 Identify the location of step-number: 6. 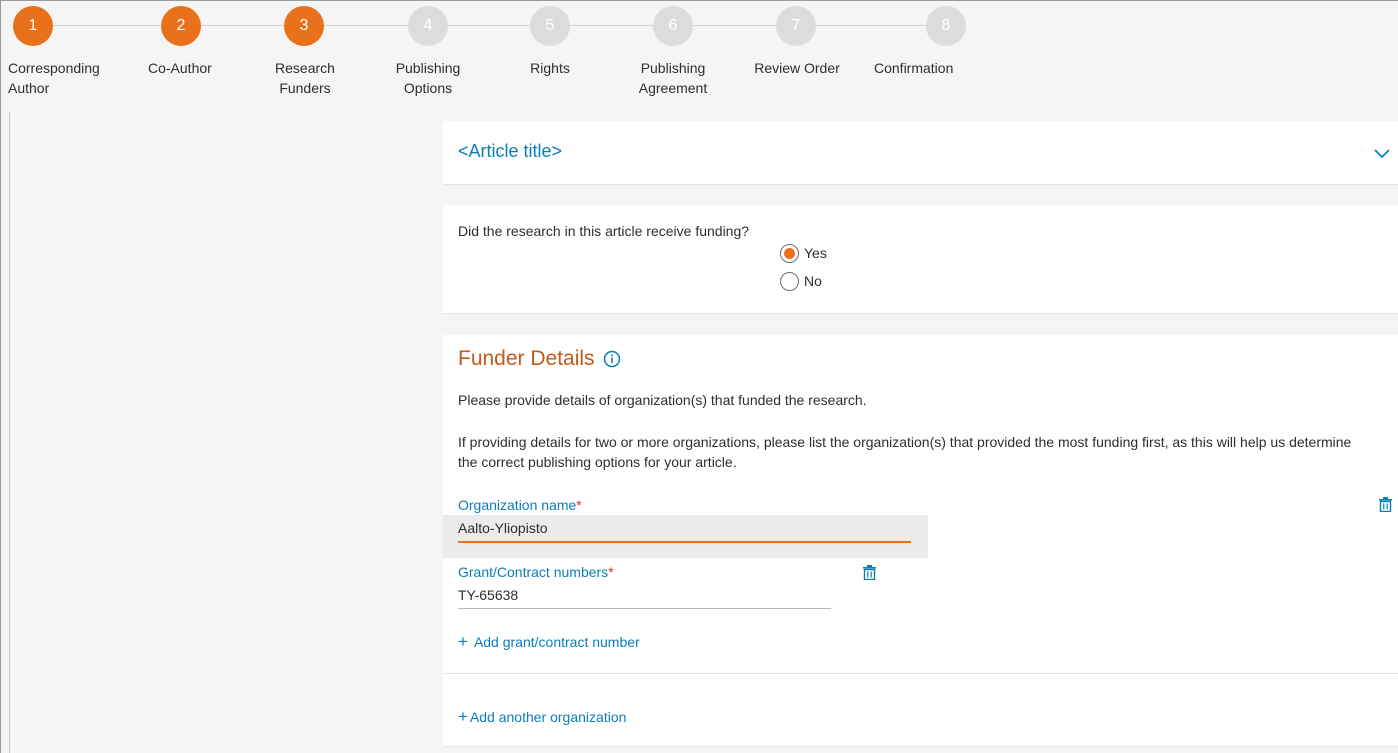
(673, 26).